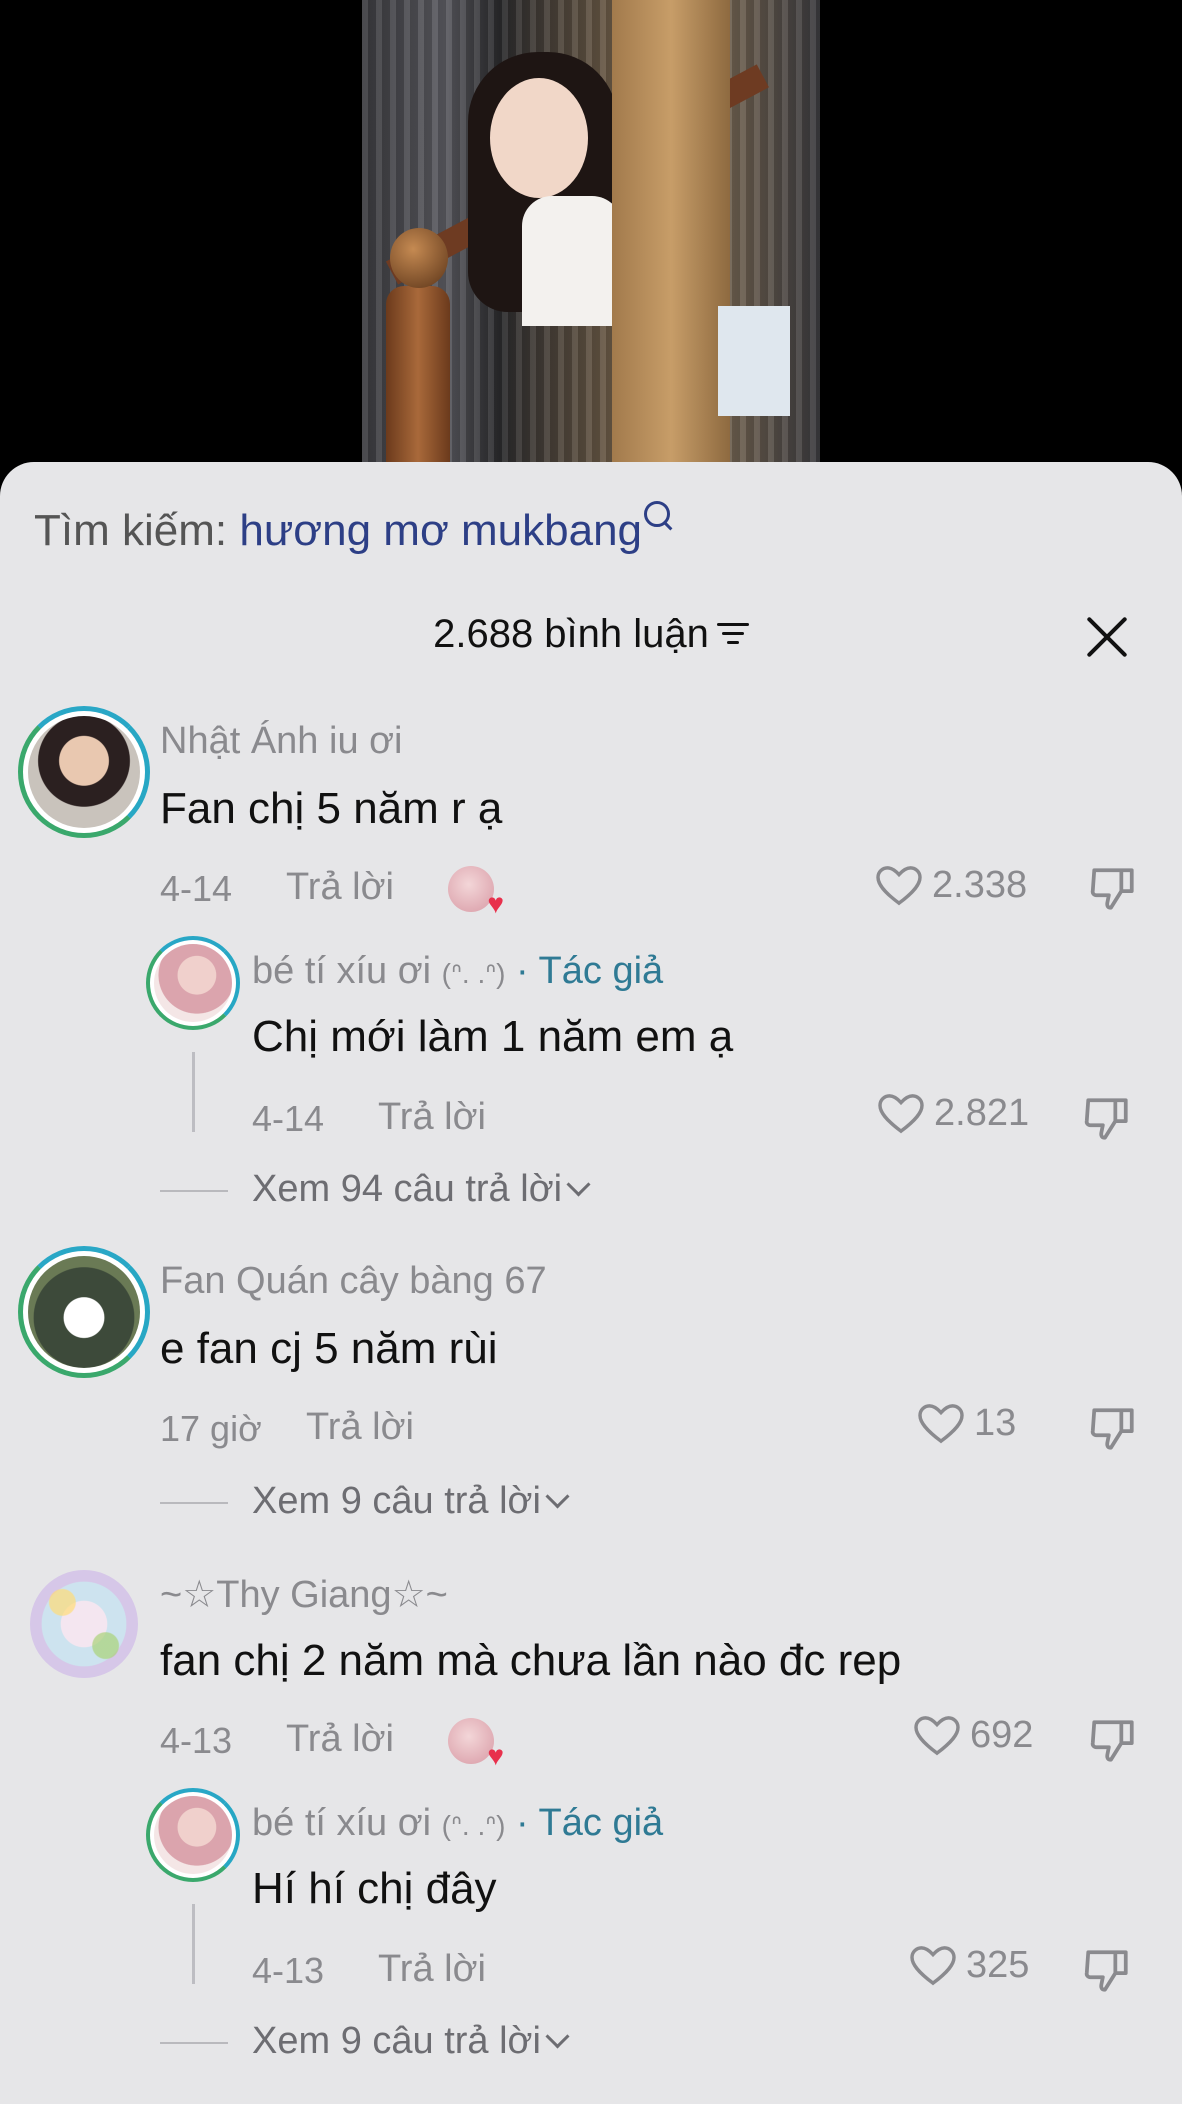 Image resolution: width=1182 pixels, height=2104 pixels. I want to click on like-count: 2.338, so click(980, 885).